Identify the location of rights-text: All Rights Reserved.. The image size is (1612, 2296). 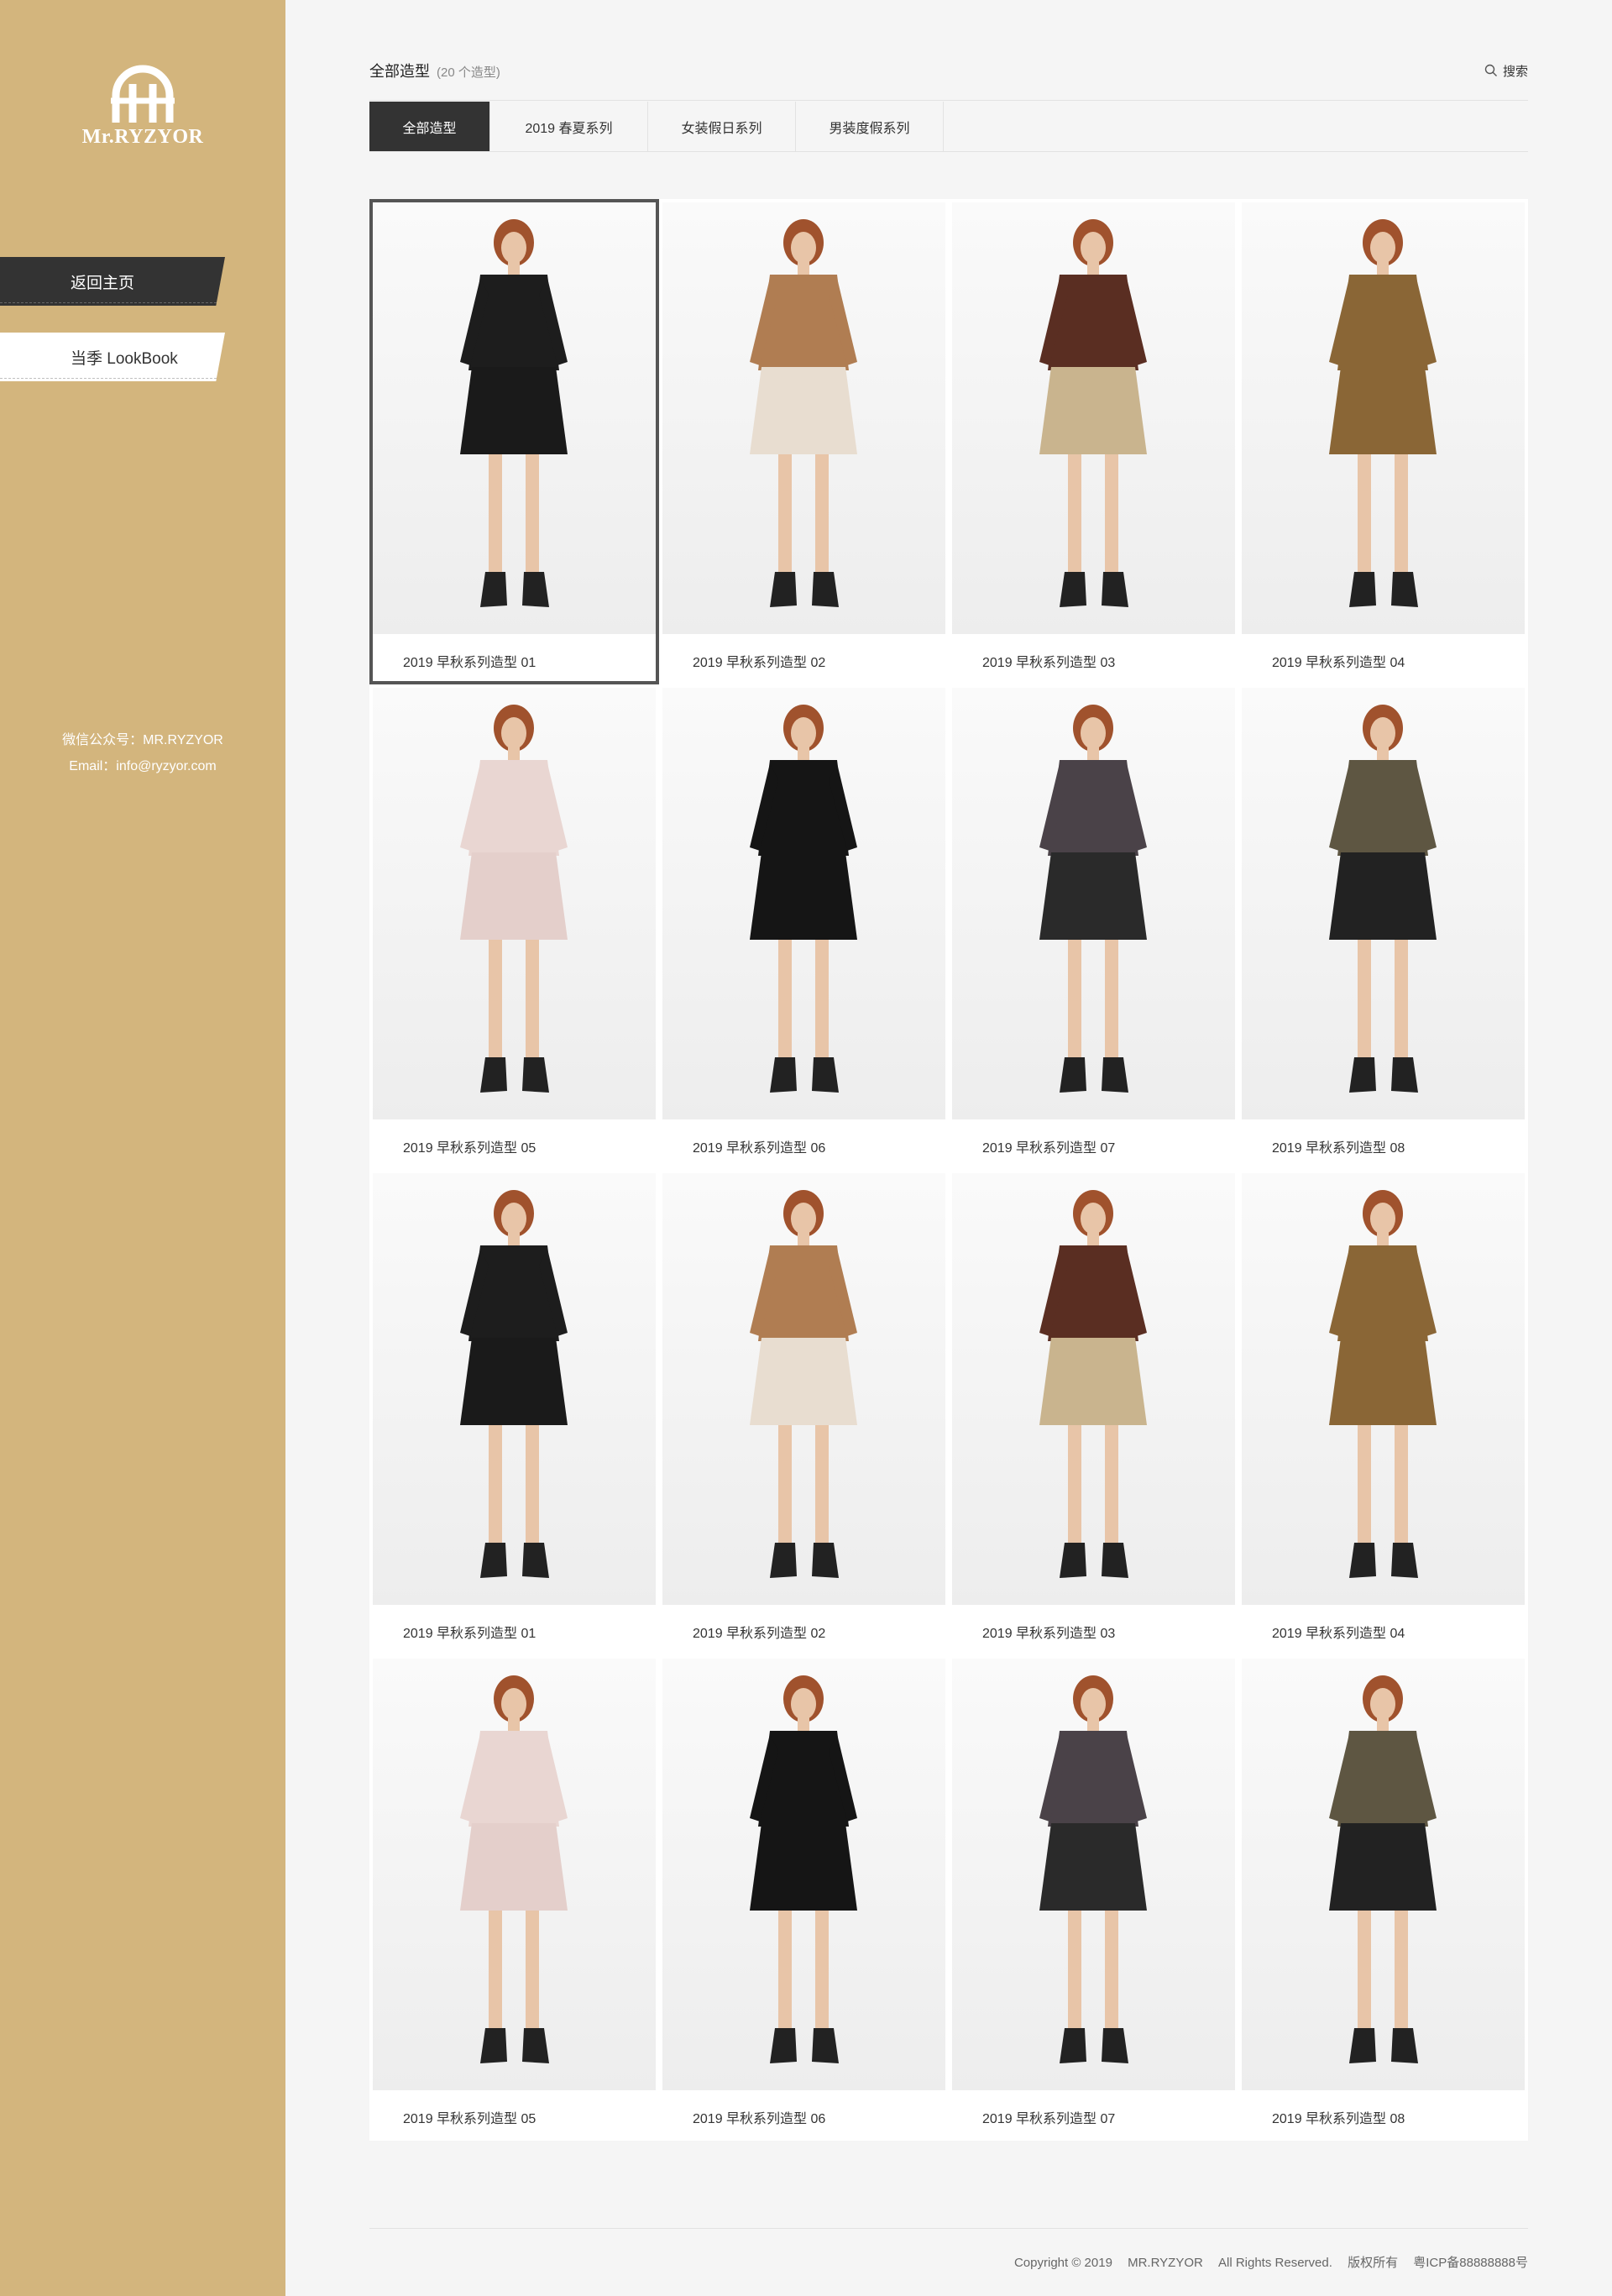
(1275, 2263).